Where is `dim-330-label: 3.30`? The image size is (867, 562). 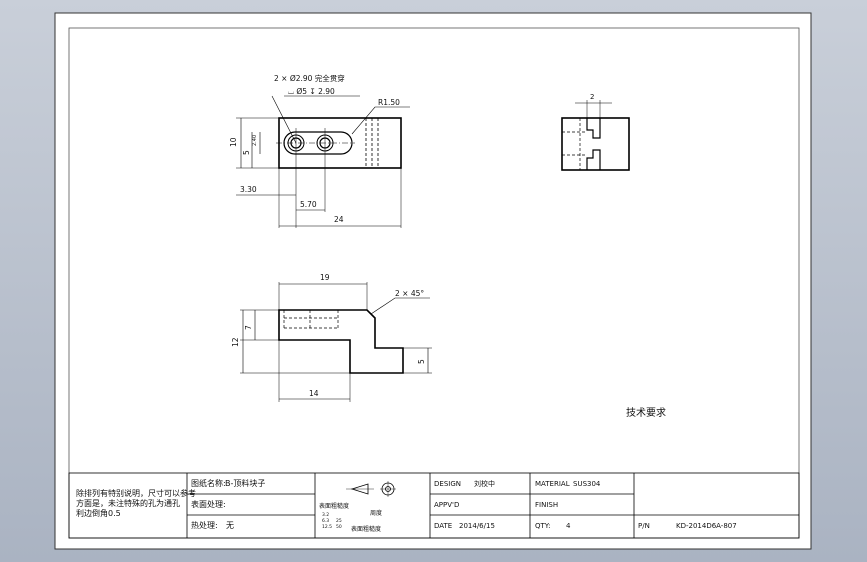
dim-330-label: 3.30 is located at coordinates (248, 189).